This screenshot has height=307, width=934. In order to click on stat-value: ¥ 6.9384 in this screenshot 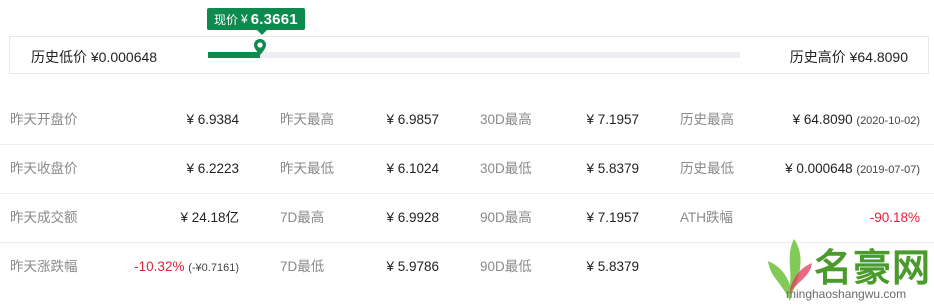, I will do `click(212, 119)`.